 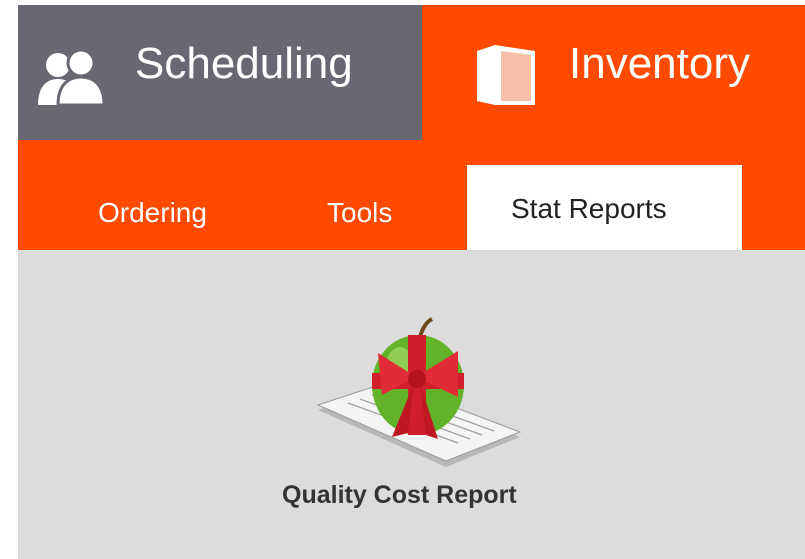 What do you see at coordinates (419, 392) in the screenshot?
I see `apple-report-icon` at bounding box center [419, 392].